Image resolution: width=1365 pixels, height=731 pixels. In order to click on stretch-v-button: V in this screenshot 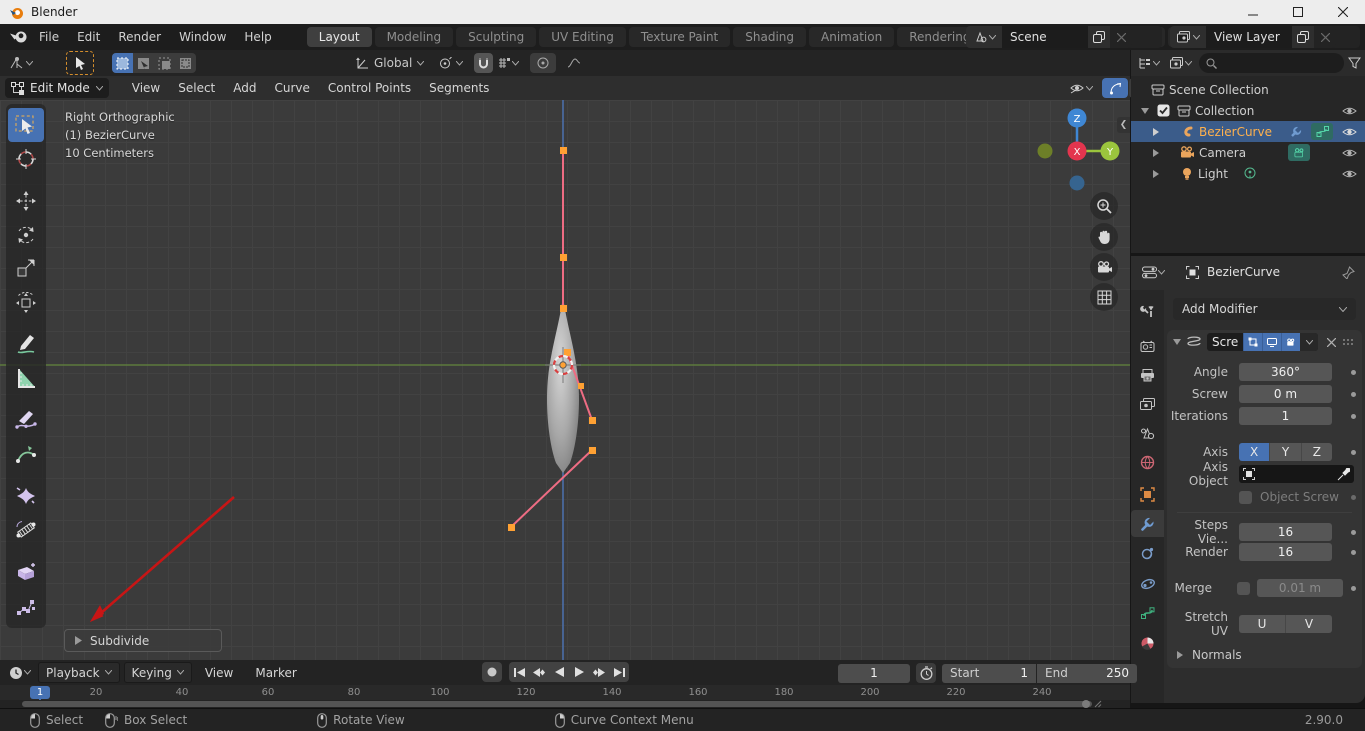, I will do `click(1309, 624)`.